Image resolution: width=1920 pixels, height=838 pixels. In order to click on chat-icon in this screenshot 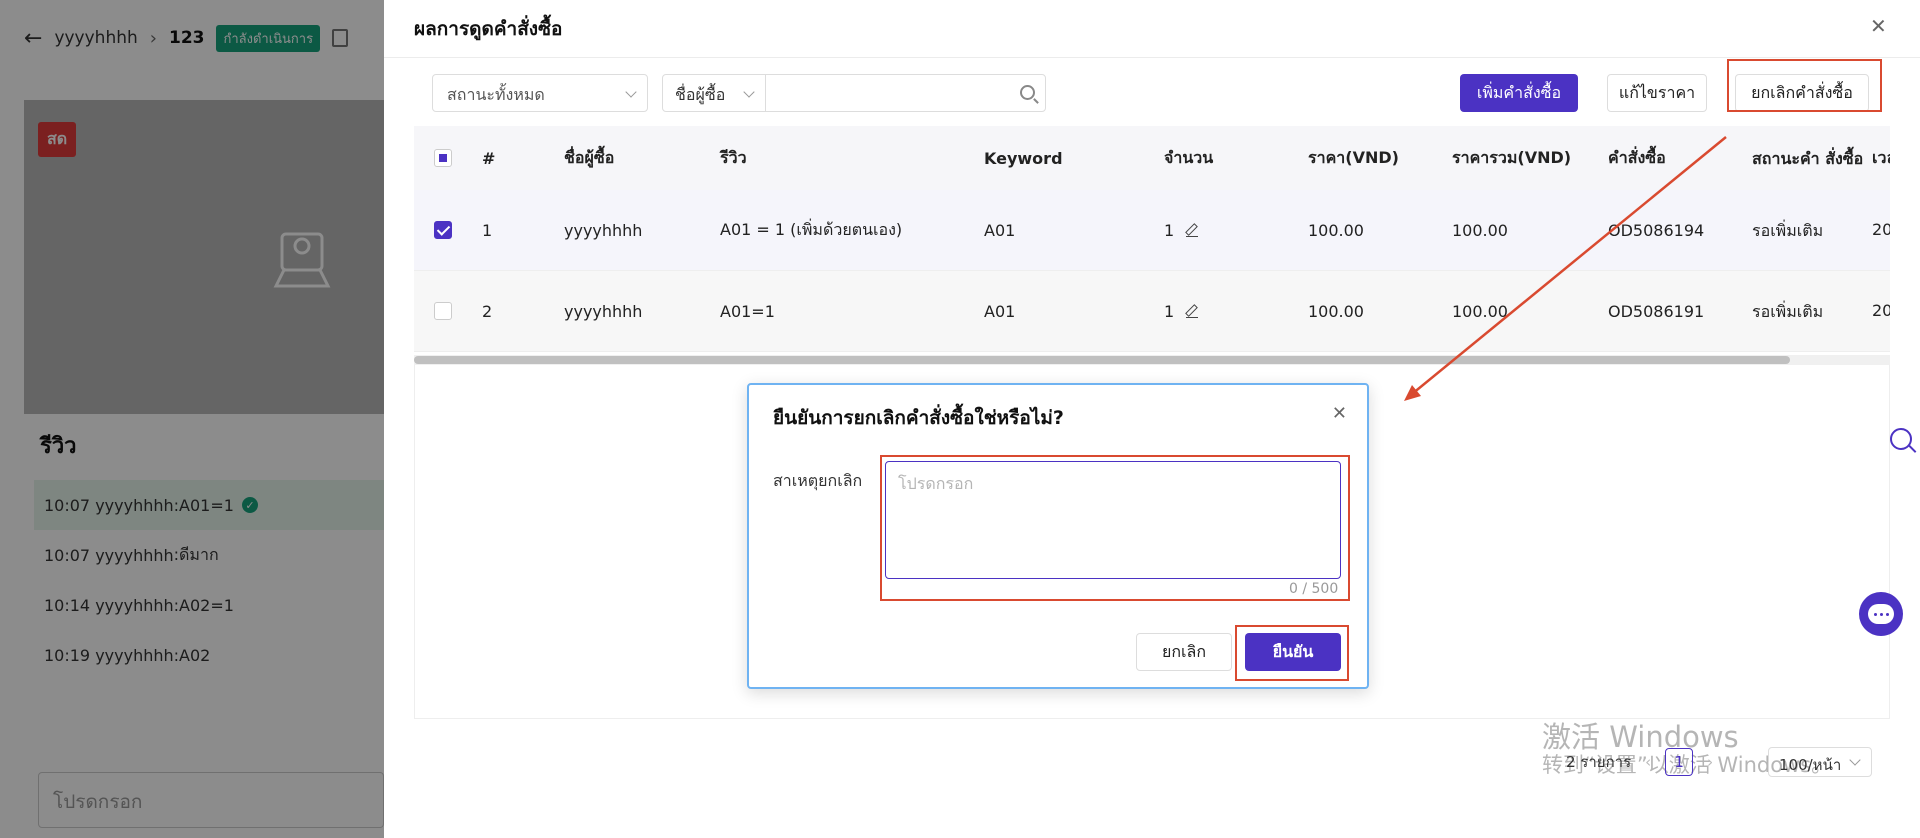, I will do `click(1881, 614)`.